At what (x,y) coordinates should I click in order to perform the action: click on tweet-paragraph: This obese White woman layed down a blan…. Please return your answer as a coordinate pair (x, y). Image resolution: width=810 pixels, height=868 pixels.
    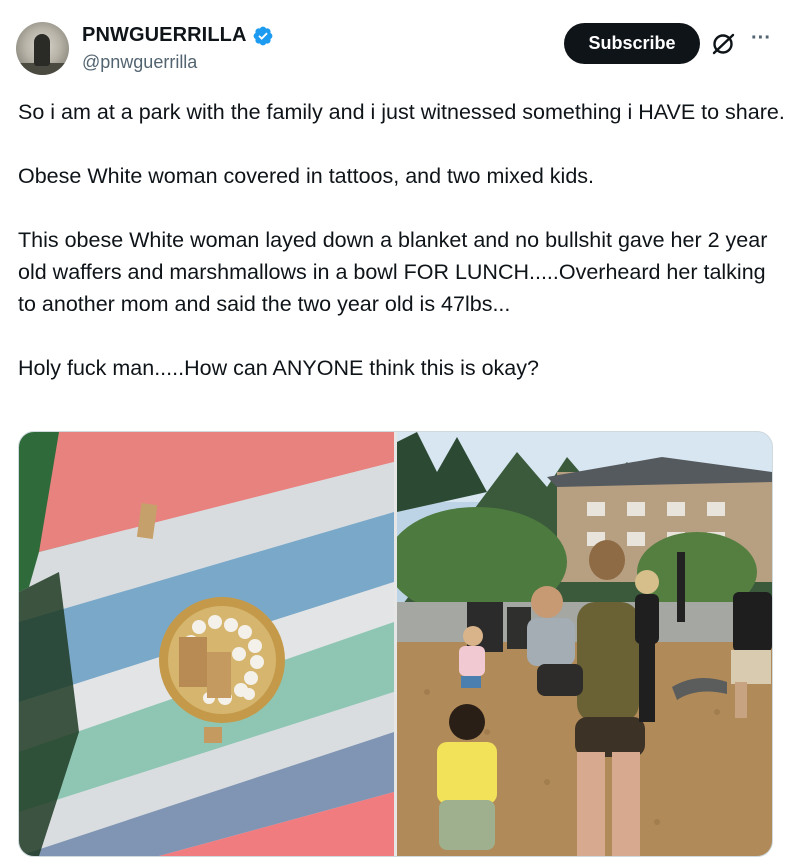
    Looking at the image, I should click on (393, 272).